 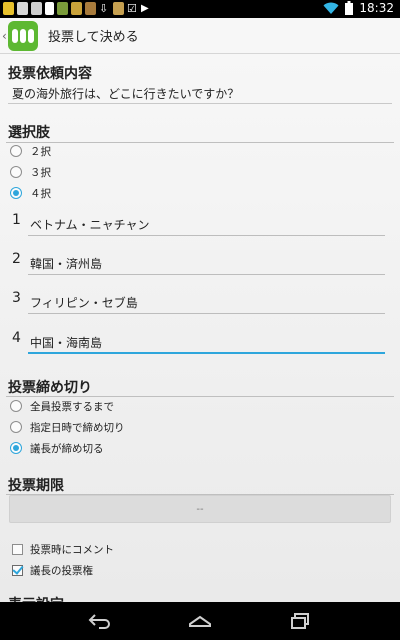 I want to click on choice-row-4: 4 中国・海南島, so click(x=197, y=341).